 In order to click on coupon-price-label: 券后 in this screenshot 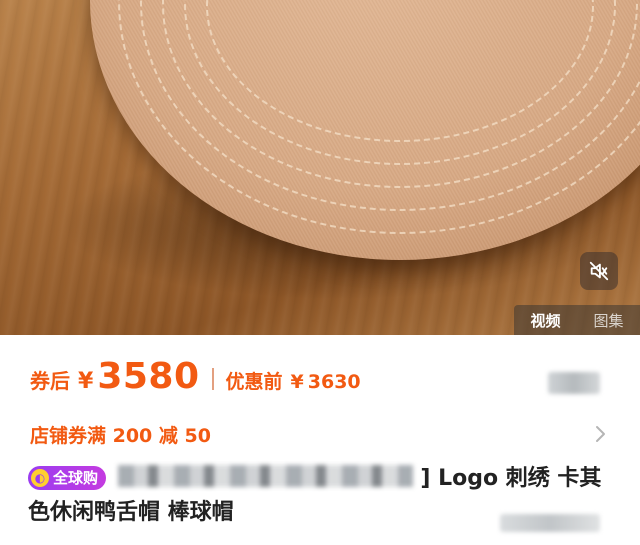, I will do `click(50, 381)`.